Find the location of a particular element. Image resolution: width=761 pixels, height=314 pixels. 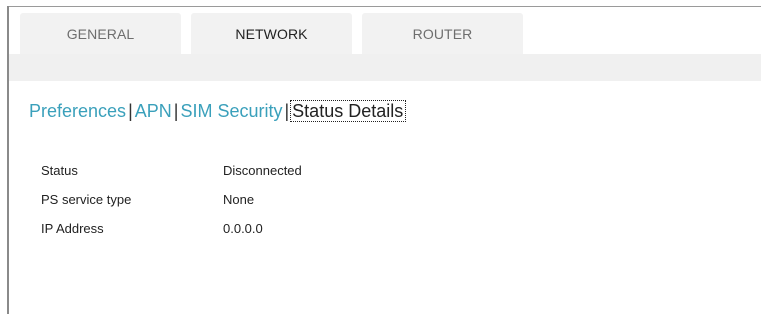

tab-general: GENERAL is located at coordinates (100, 33).